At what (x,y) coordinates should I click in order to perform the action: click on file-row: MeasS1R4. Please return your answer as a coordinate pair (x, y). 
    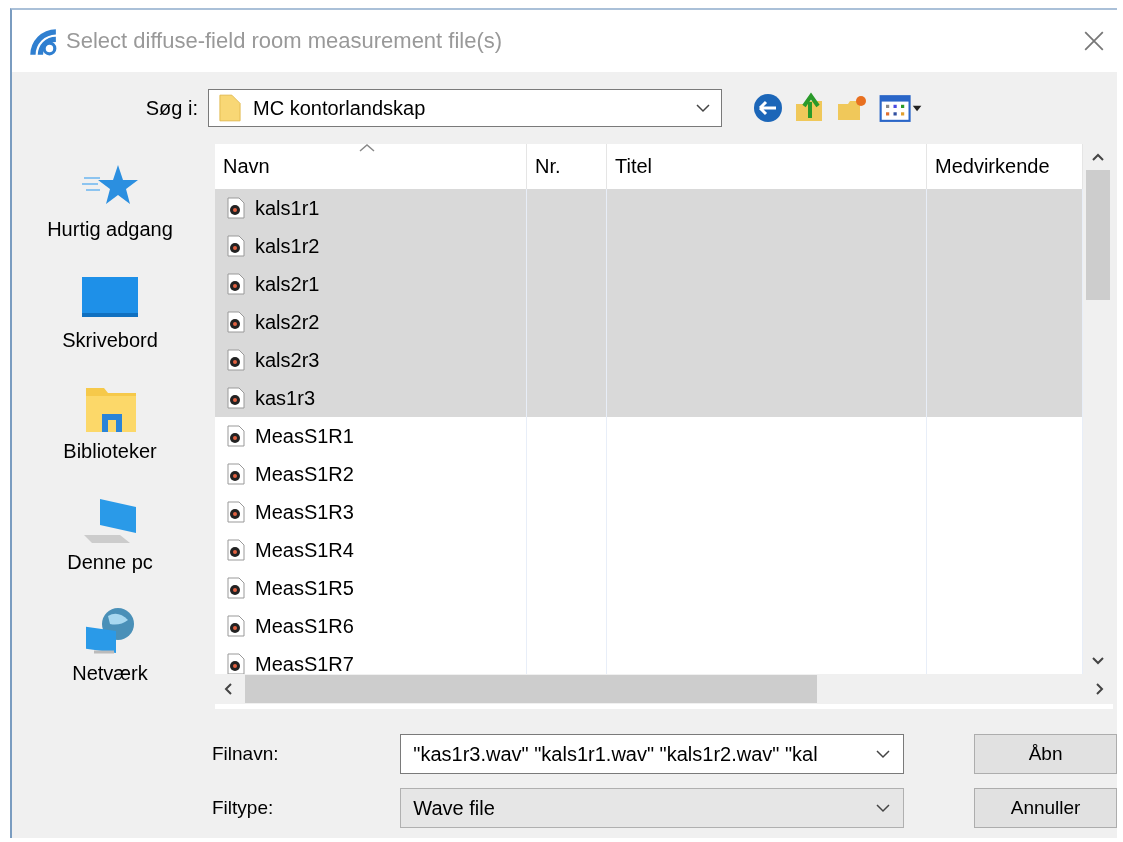
    Looking at the image, I should click on (649, 550).